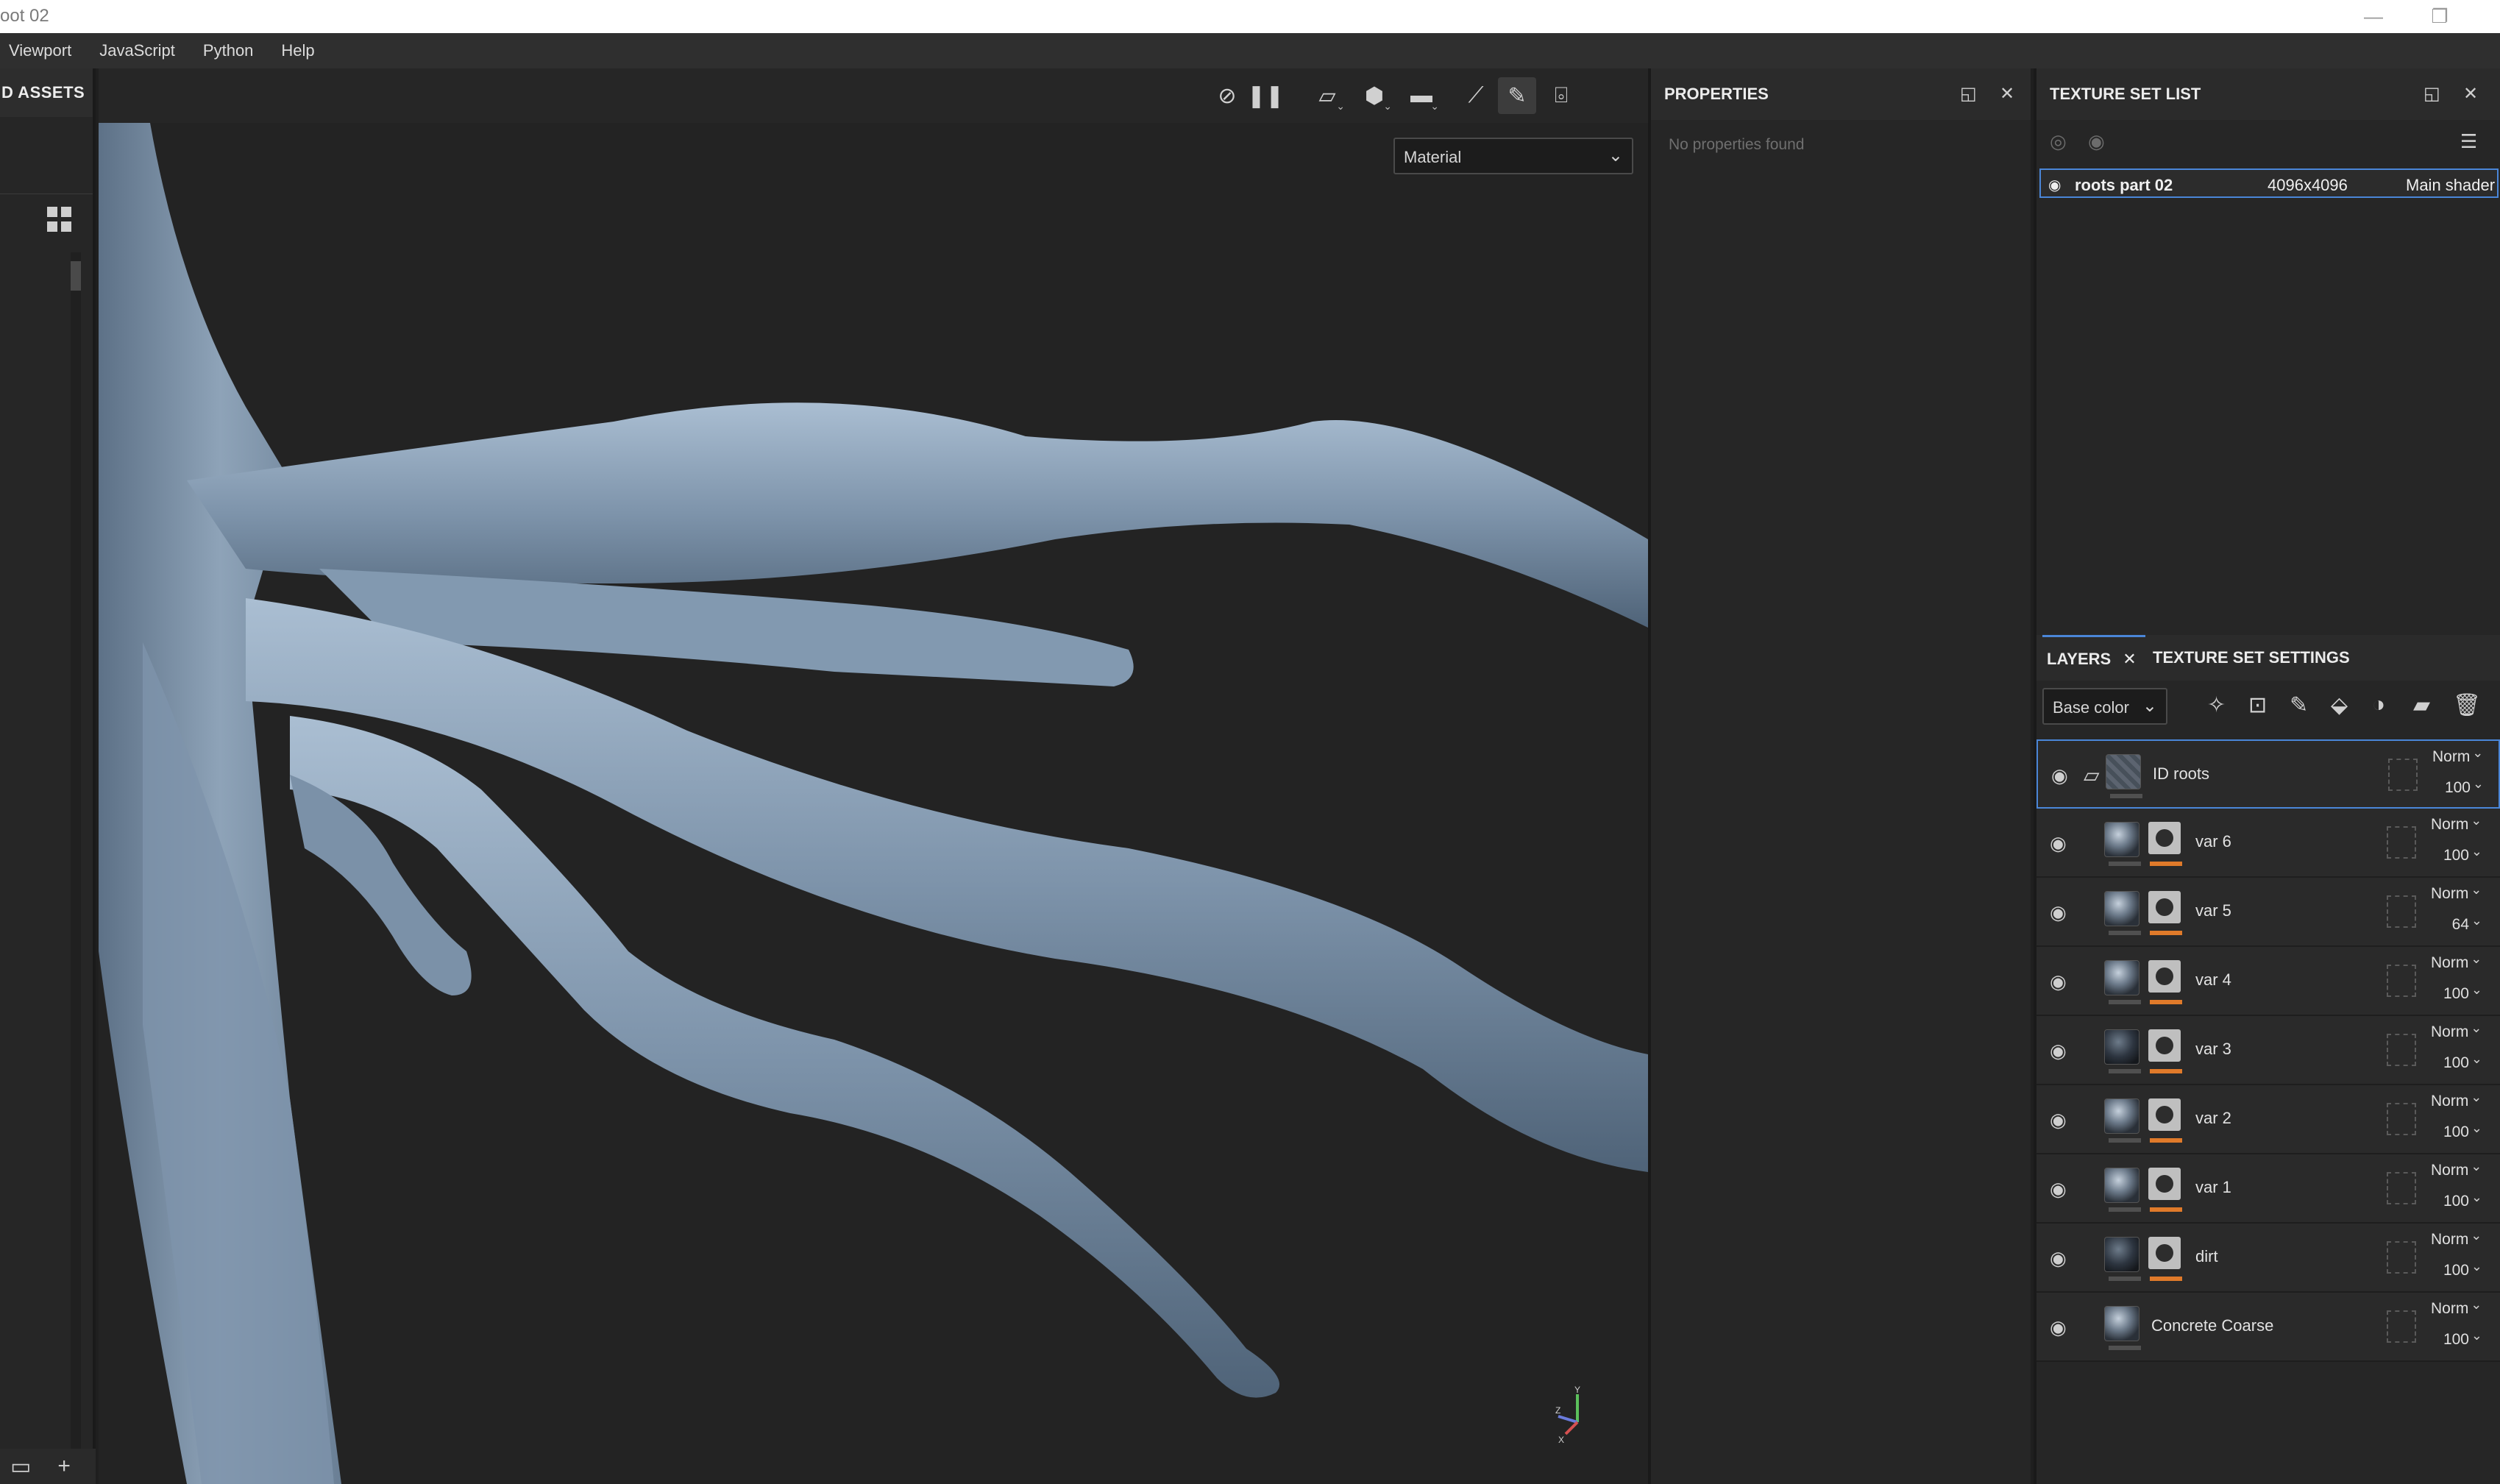 The width and height of the screenshot is (2500, 1484). What do you see at coordinates (2268, 912) in the screenshot?
I see `layer-row-var-5: ◉ var 5 Norm 64` at bounding box center [2268, 912].